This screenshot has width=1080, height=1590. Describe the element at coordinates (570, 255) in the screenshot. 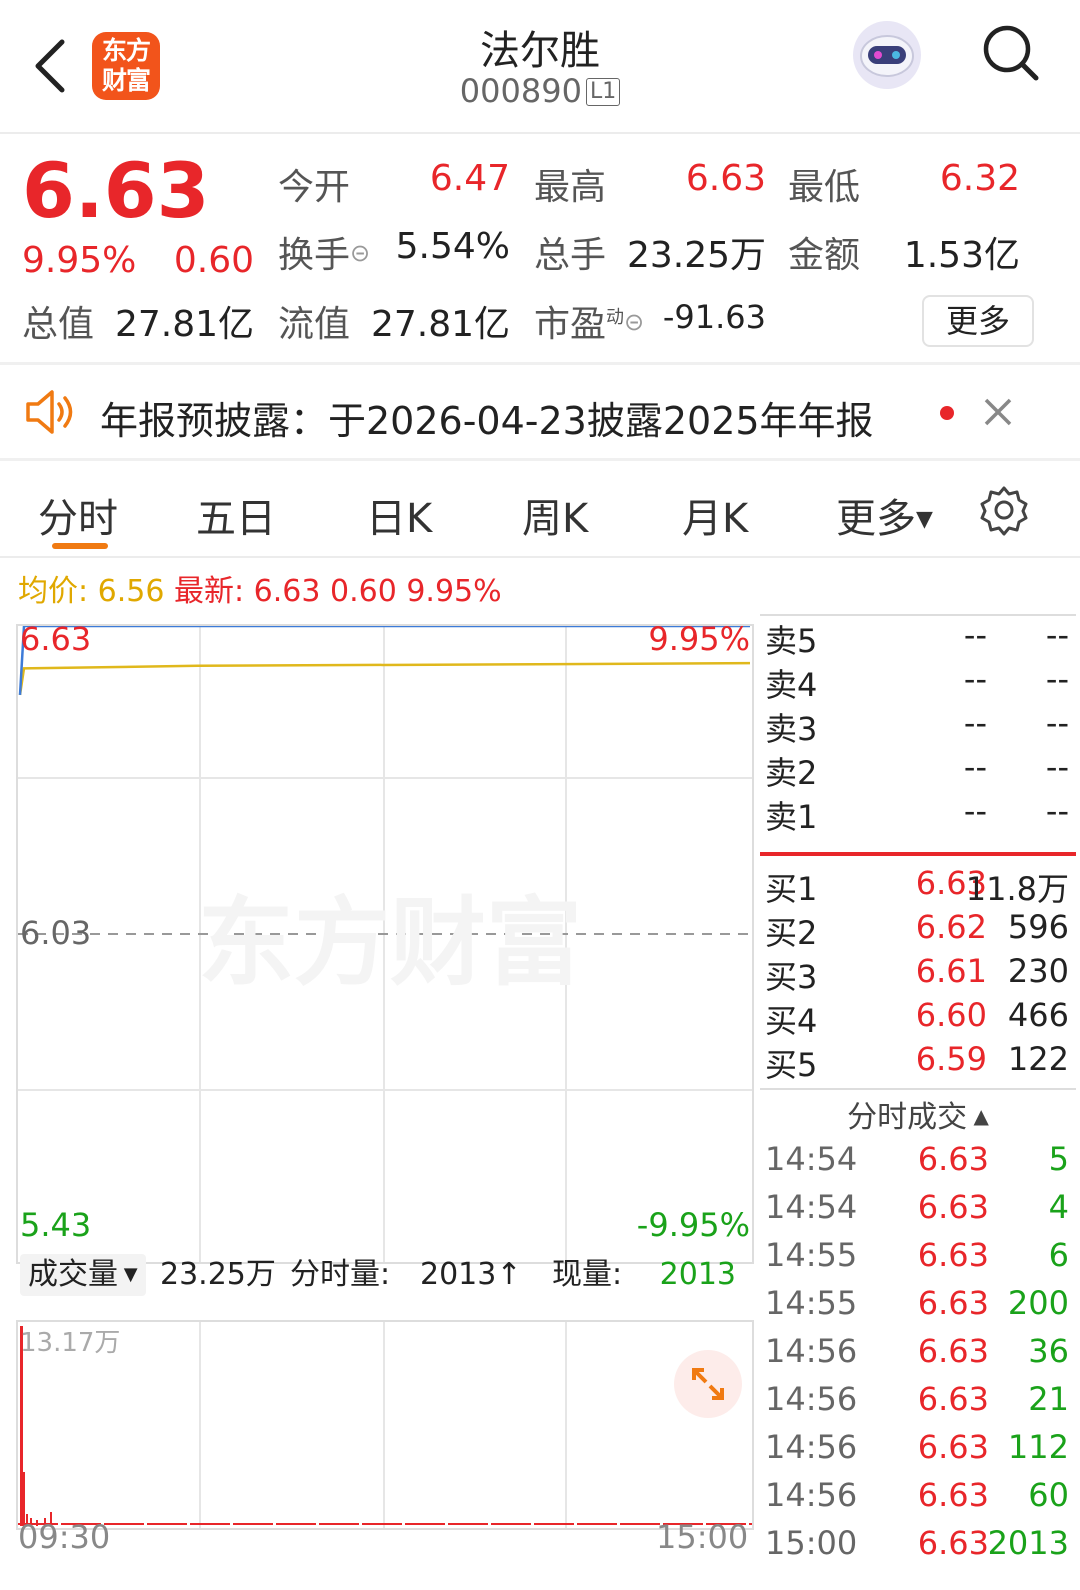

I see `volume-label: 总手` at that location.